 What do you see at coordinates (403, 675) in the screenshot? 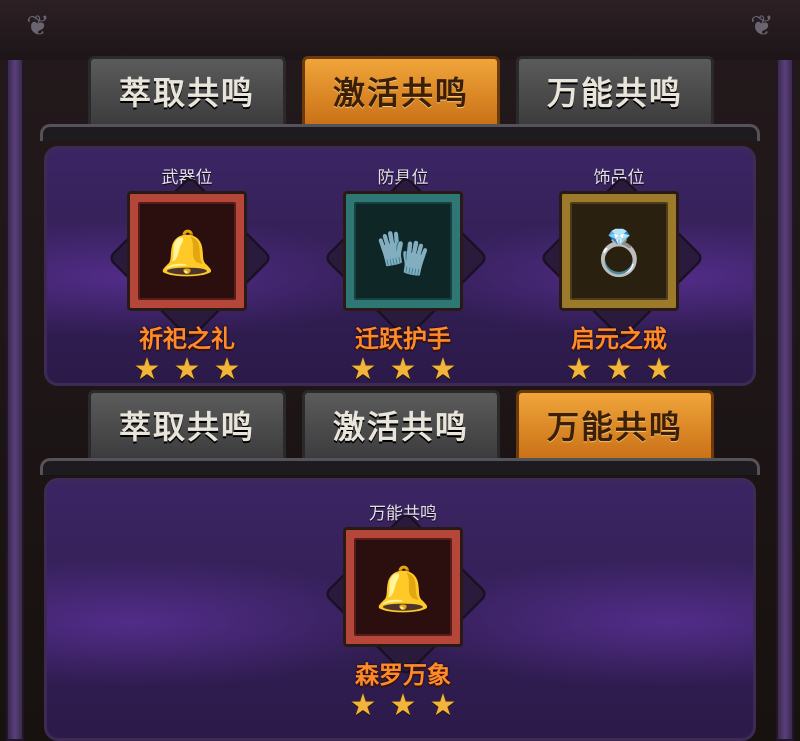
I see `item-name: 森罗万象` at bounding box center [403, 675].